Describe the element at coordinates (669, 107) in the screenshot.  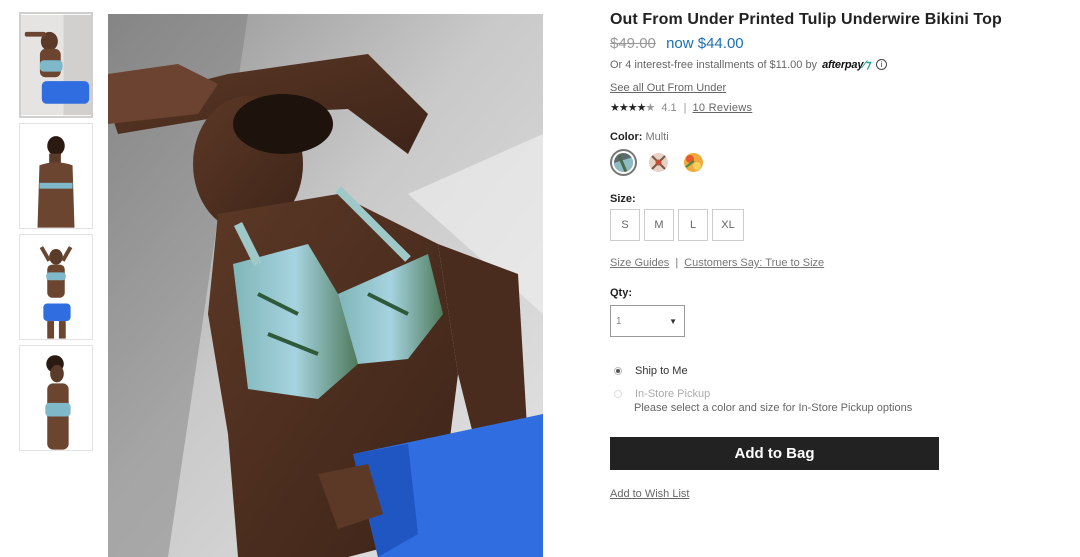
I see `rating-value: 4.1` at that location.